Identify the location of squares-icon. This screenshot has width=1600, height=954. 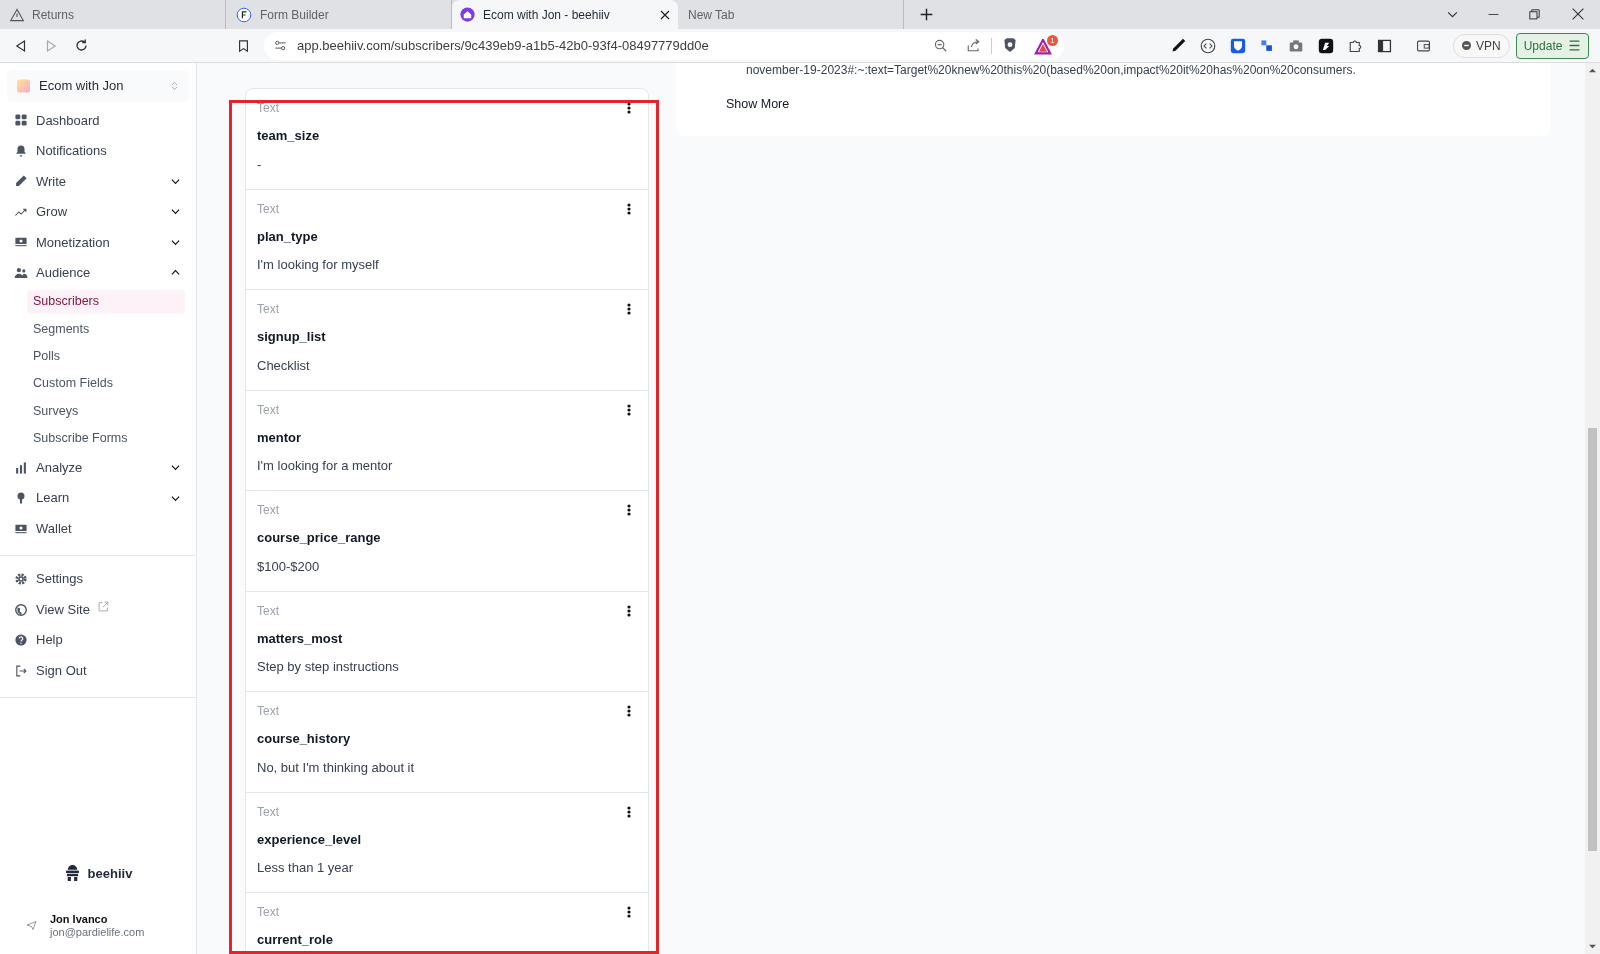
(1267, 45).